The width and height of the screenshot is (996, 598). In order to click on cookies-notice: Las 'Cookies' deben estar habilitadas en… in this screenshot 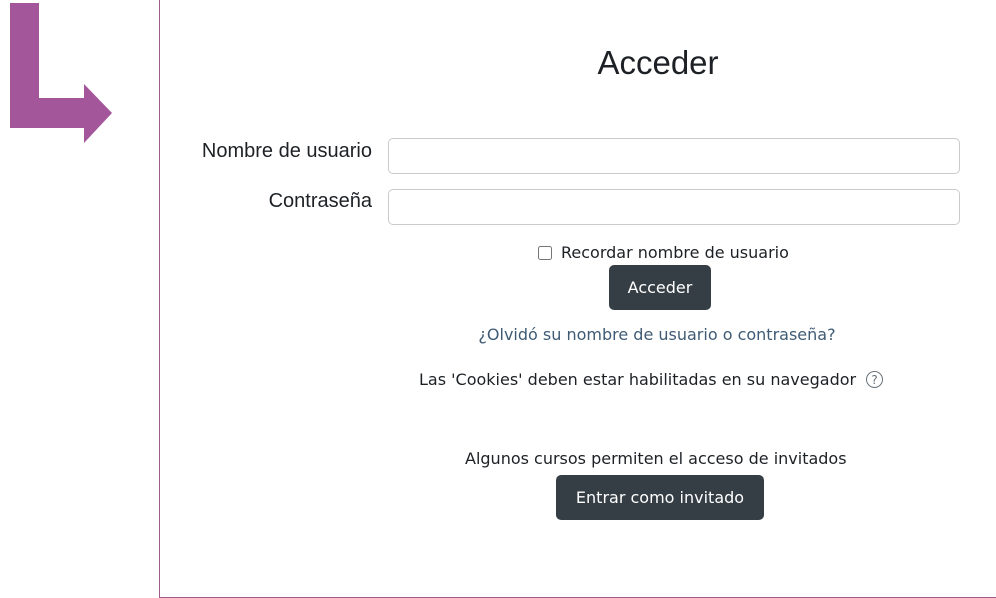, I will do `click(651, 379)`.